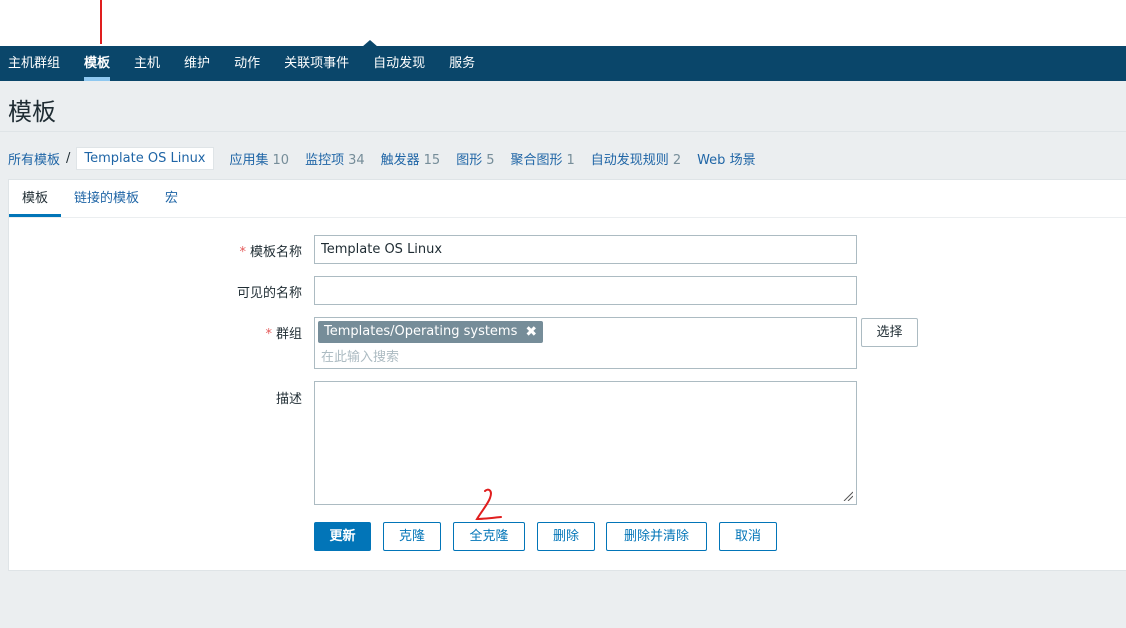 This screenshot has height=628, width=1126. I want to click on groups-label: * 群组, so click(202, 332).